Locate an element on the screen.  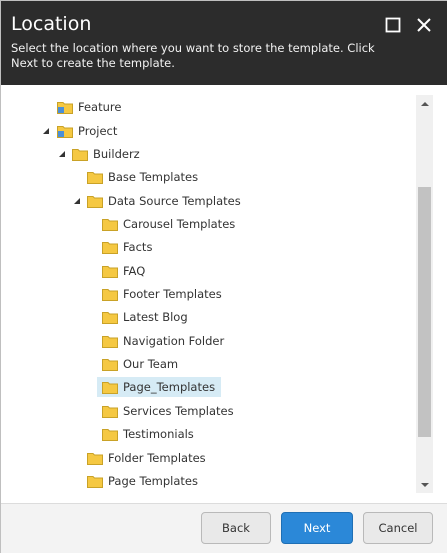
tree-item-data-source-templates: Data Source Templates is located at coordinates (167, 201).